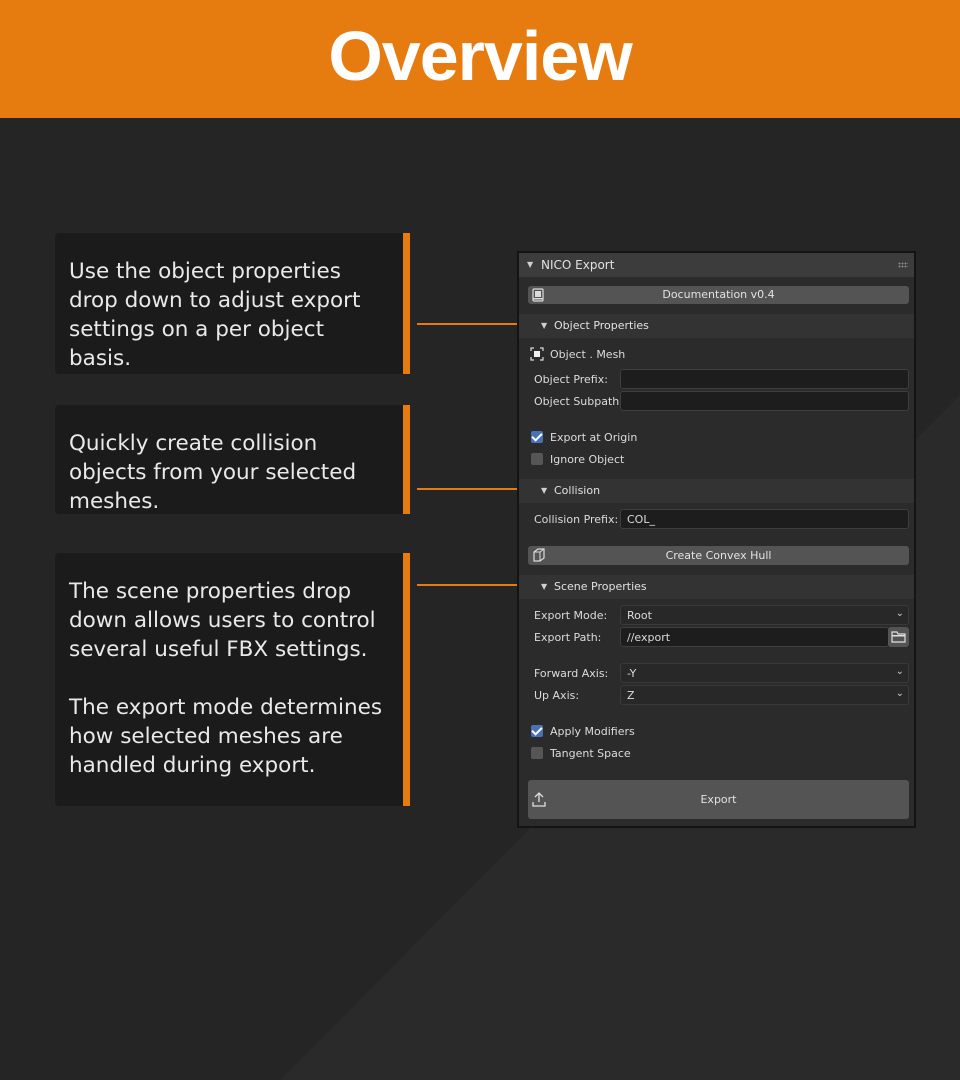 This screenshot has height=1080, width=960. Describe the element at coordinates (754, 637) in the screenshot. I see `export-path-field: //export` at that location.